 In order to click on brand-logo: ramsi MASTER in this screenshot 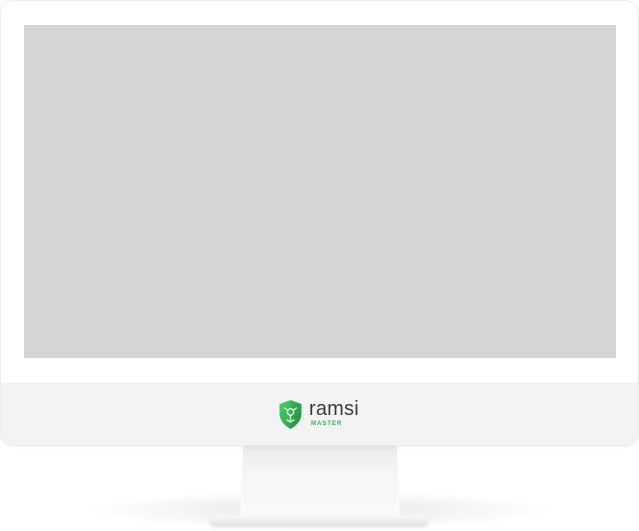, I will do `click(318, 414)`.